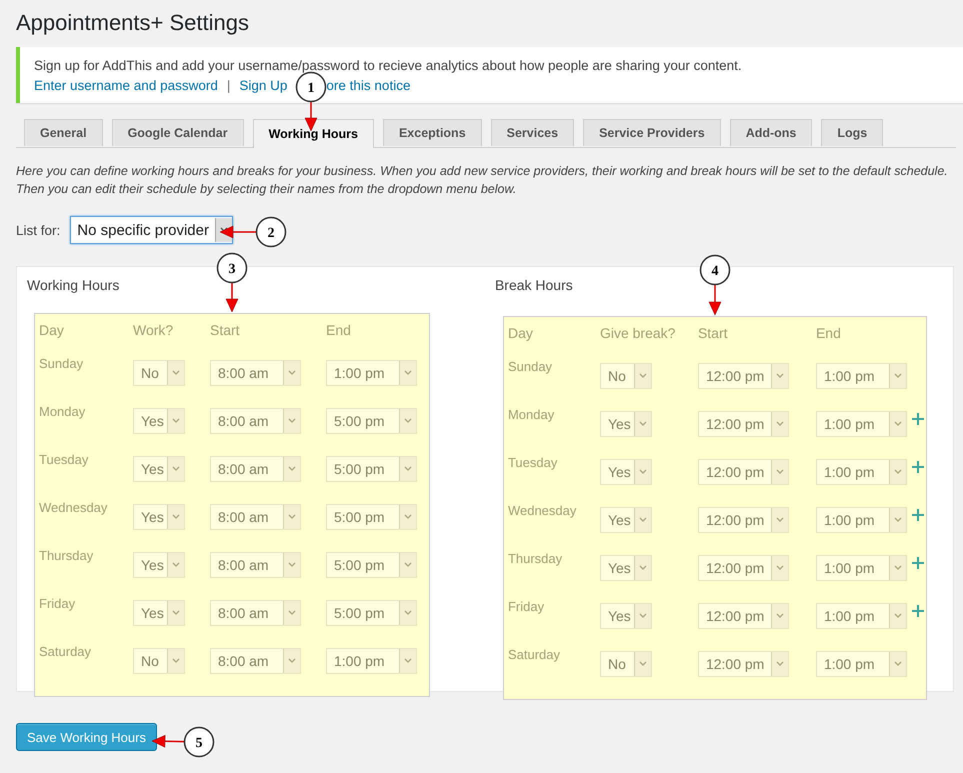 This screenshot has width=963, height=773. What do you see at coordinates (263, 85) in the screenshot?
I see `notice-link: Sign Up` at bounding box center [263, 85].